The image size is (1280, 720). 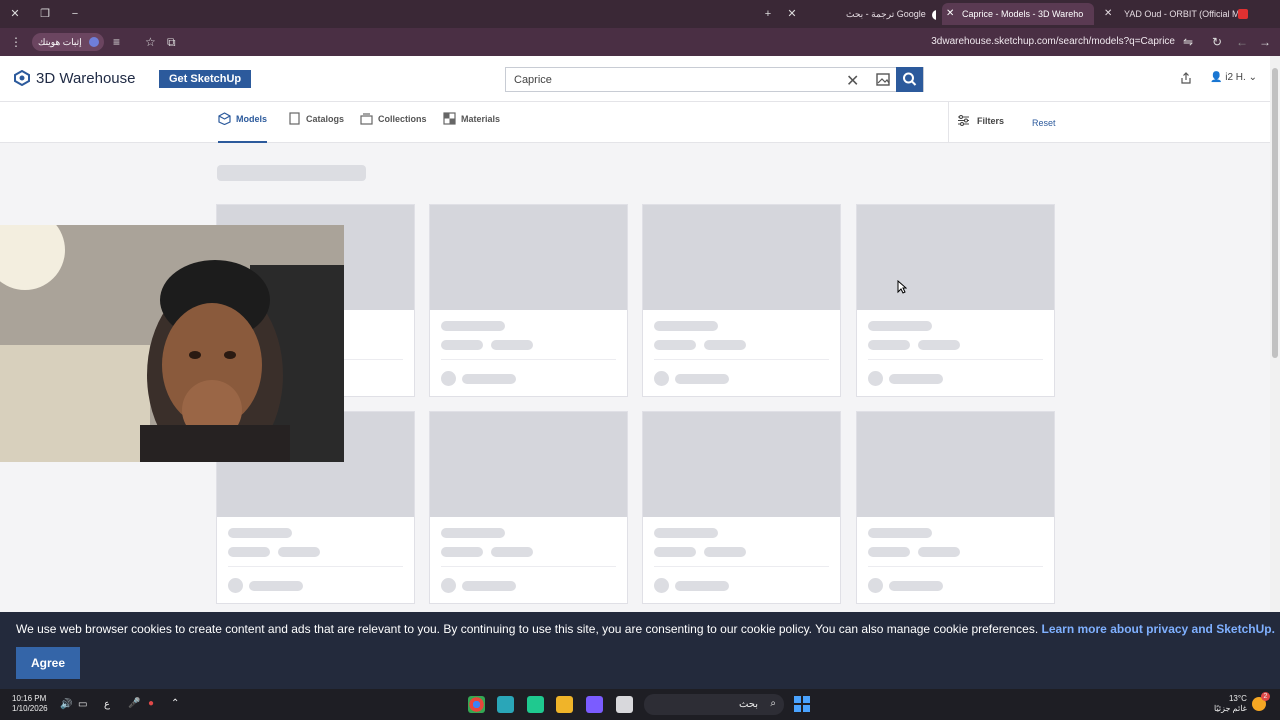 What do you see at coordinates (75, 78) in the screenshot?
I see `logo: 3D Warehouse` at bounding box center [75, 78].